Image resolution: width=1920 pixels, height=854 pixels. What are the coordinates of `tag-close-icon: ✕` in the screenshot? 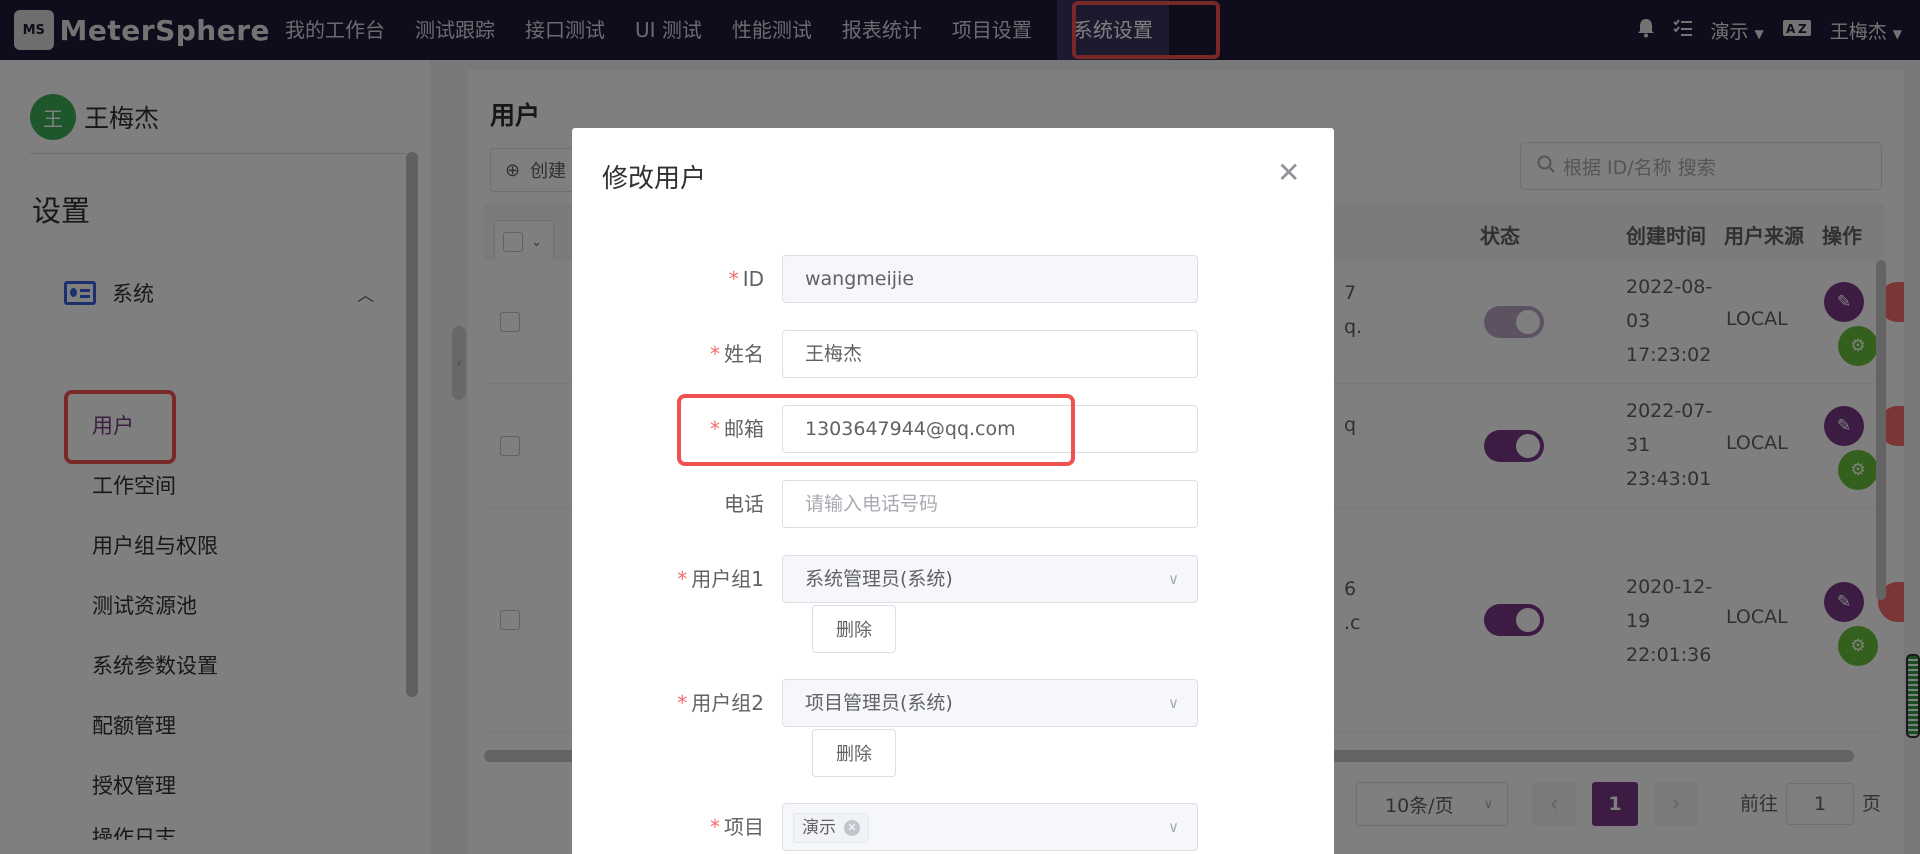 It's located at (852, 828).